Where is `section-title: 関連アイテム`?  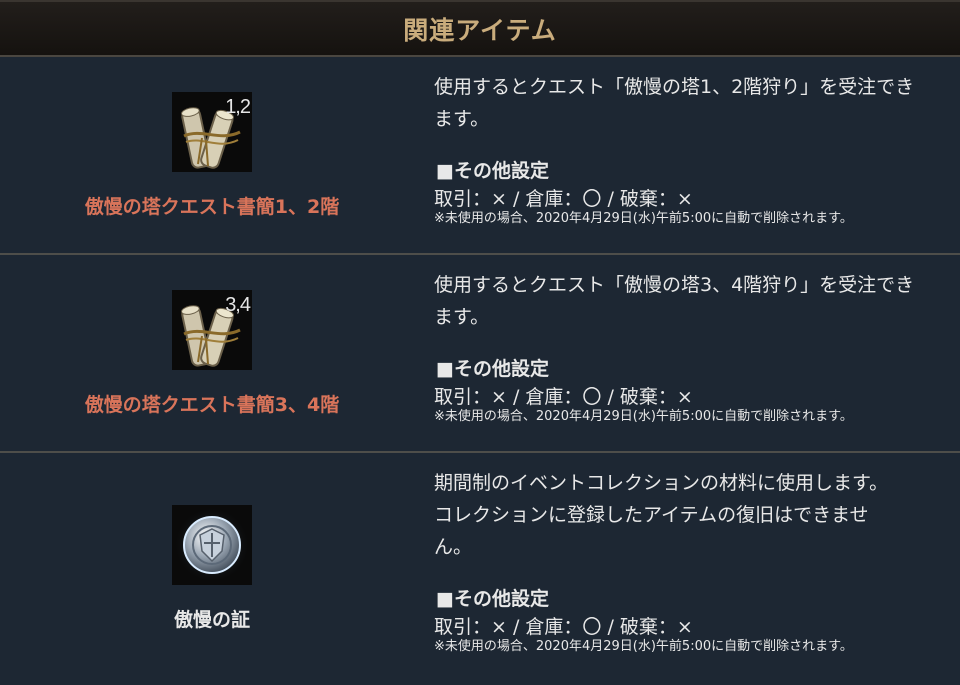
section-title: 関連アイテム is located at coordinates (480, 30).